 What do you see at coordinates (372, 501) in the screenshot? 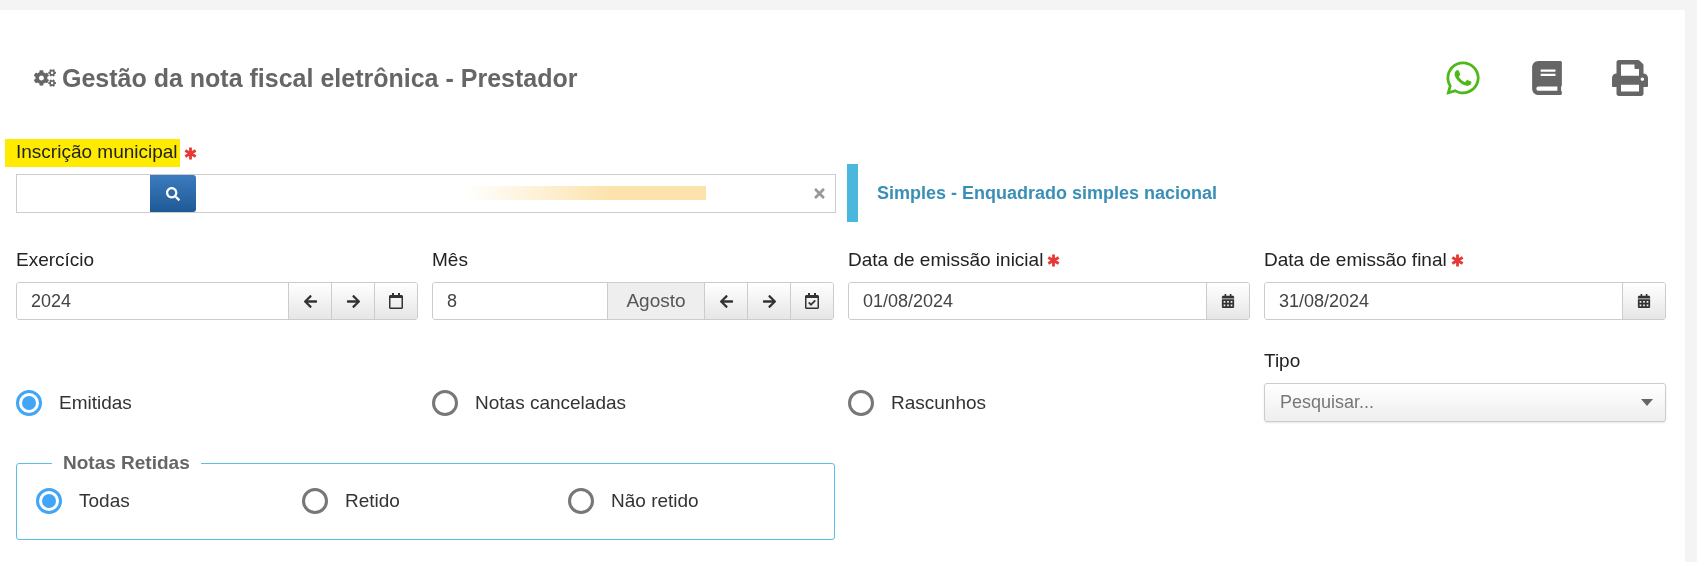
I see `radio-label: Retido` at bounding box center [372, 501].